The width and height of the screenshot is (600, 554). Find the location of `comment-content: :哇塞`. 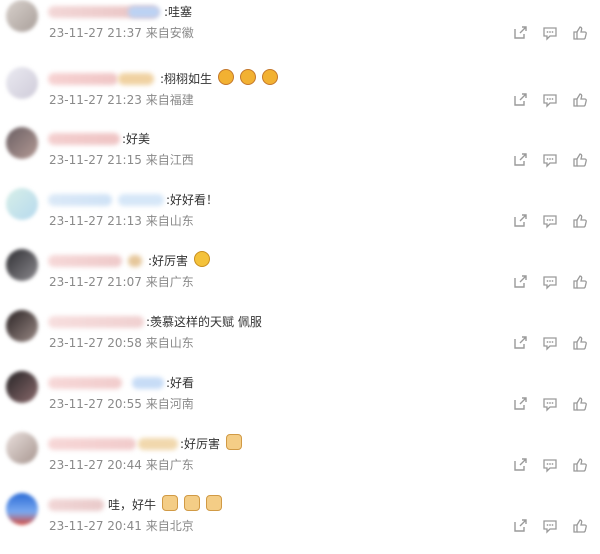

comment-content: :哇塞 is located at coordinates (178, 12).